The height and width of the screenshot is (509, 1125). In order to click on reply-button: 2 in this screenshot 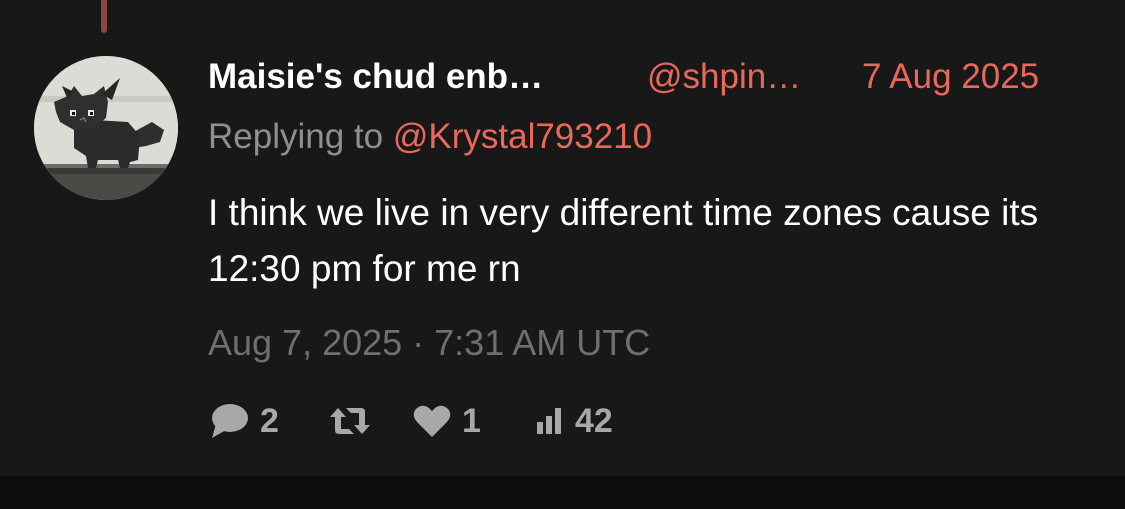, I will do `click(243, 421)`.